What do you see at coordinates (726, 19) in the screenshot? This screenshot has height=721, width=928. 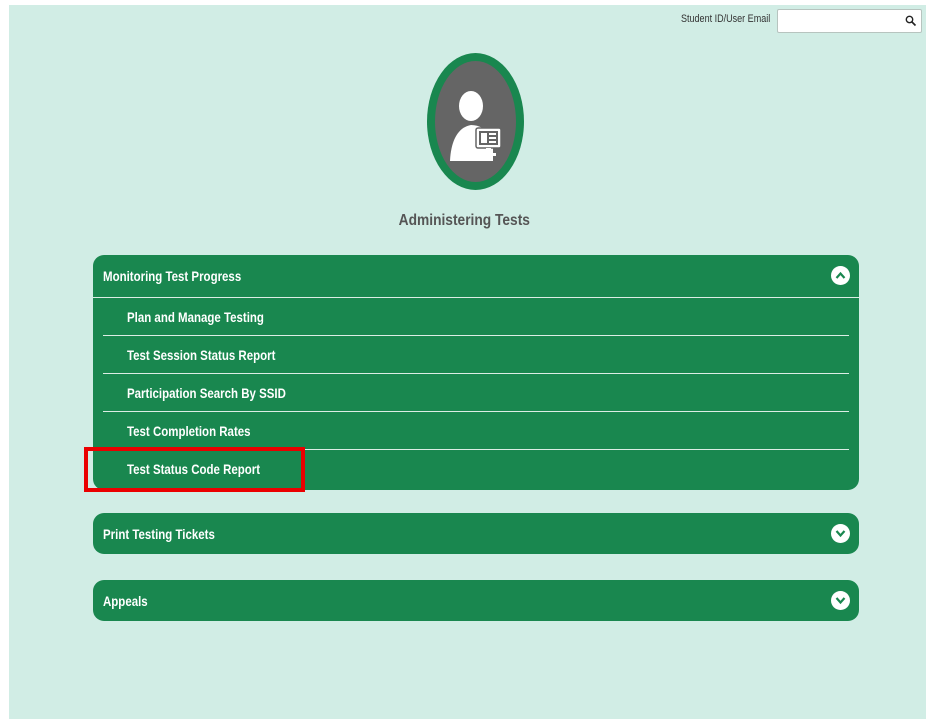 I see `search-label: Student ID/User Email` at bounding box center [726, 19].